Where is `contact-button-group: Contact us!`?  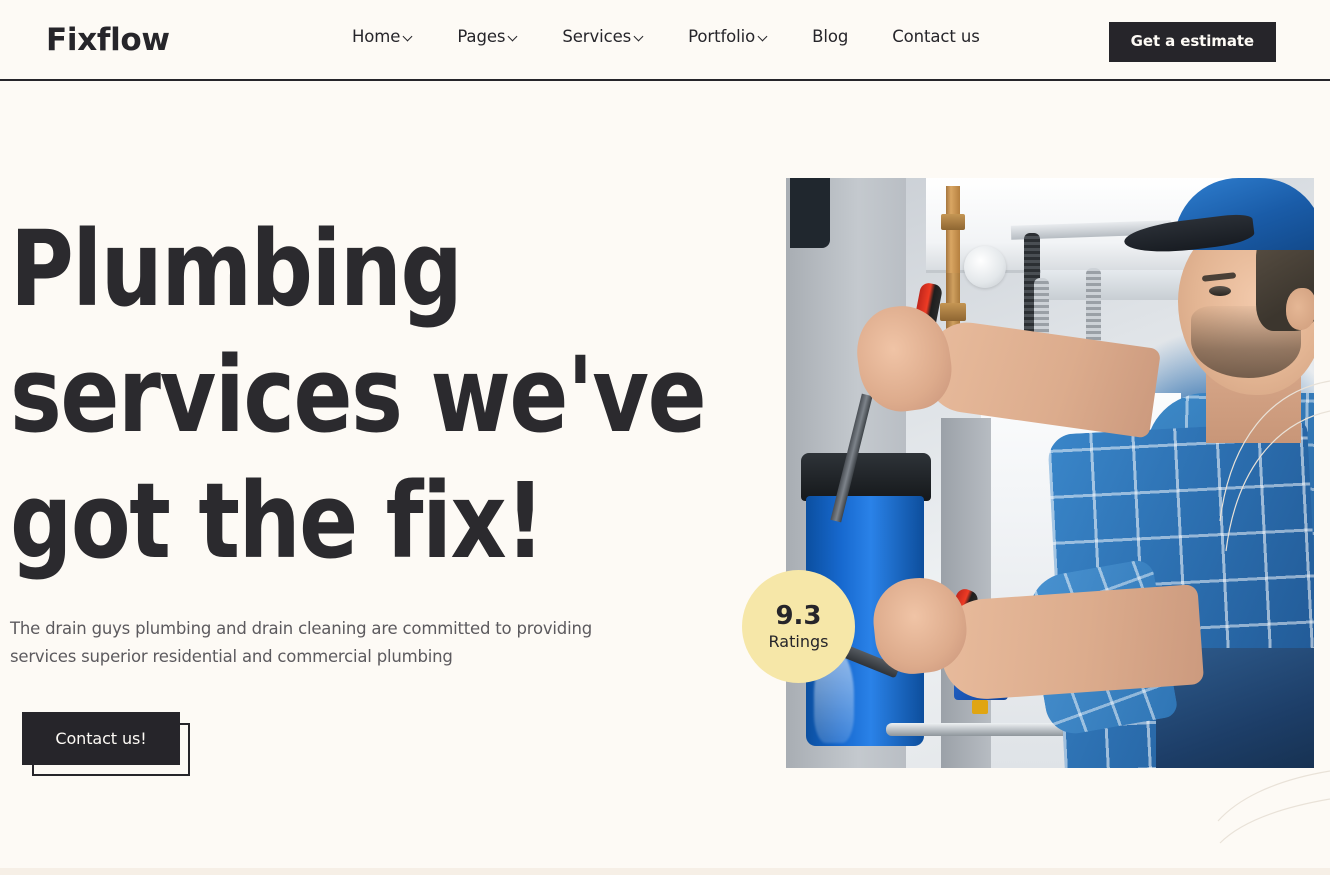
contact-button-group: Contact us! is located at coordinates (117, 752).